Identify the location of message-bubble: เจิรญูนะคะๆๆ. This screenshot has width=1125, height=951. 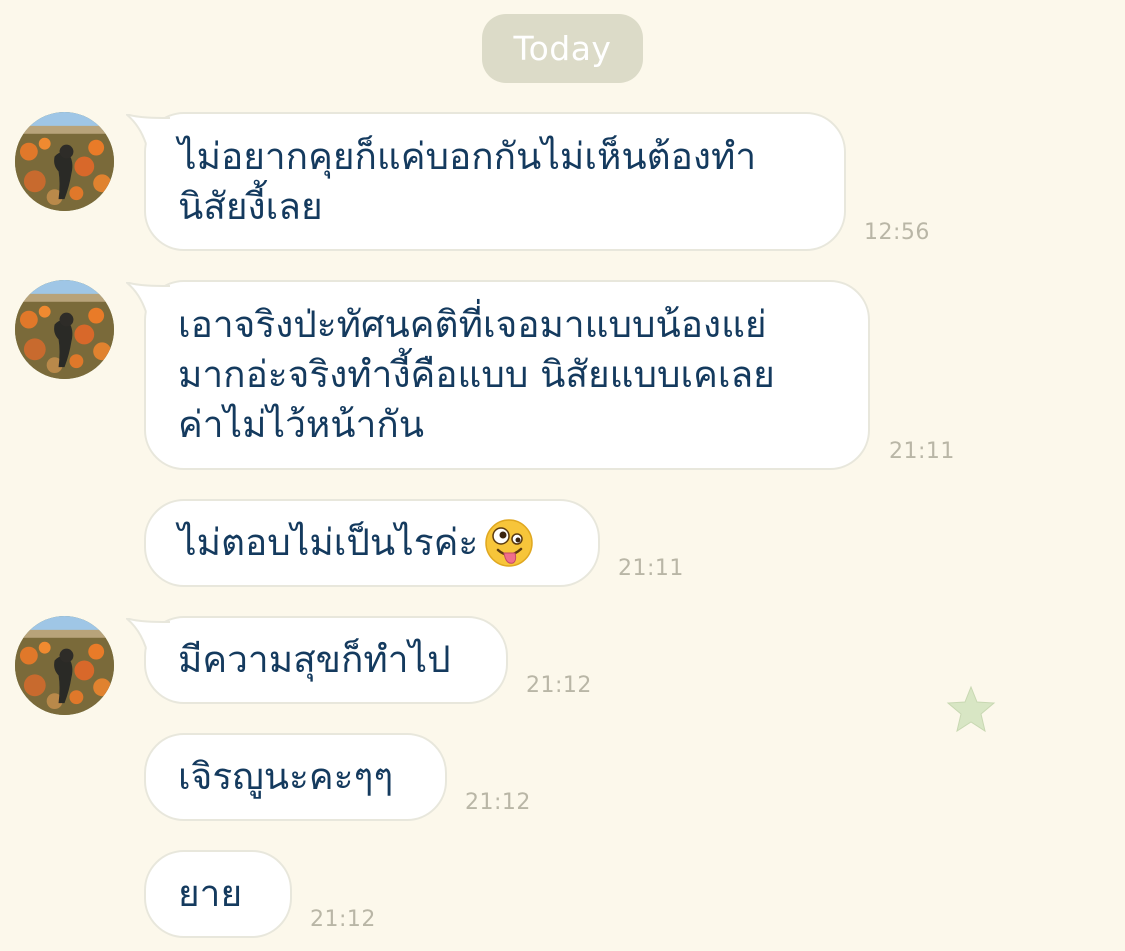
(295, 777).